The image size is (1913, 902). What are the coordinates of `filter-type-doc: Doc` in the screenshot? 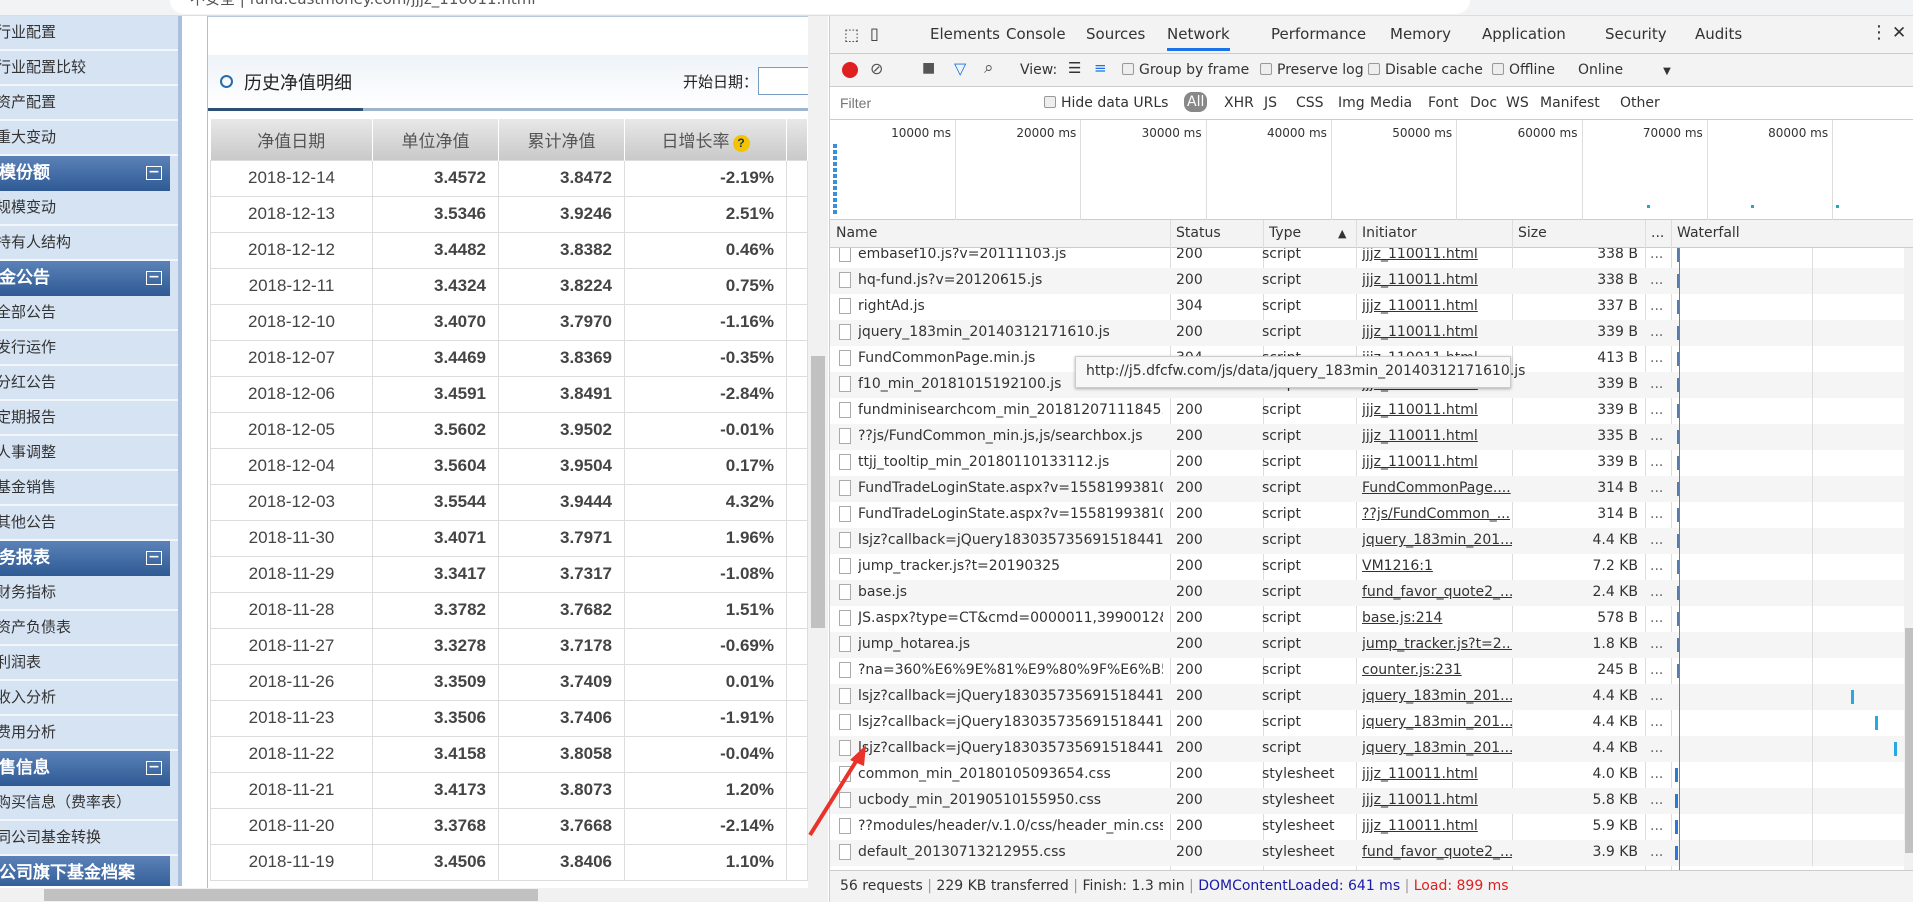 It's located at (1483, 103).